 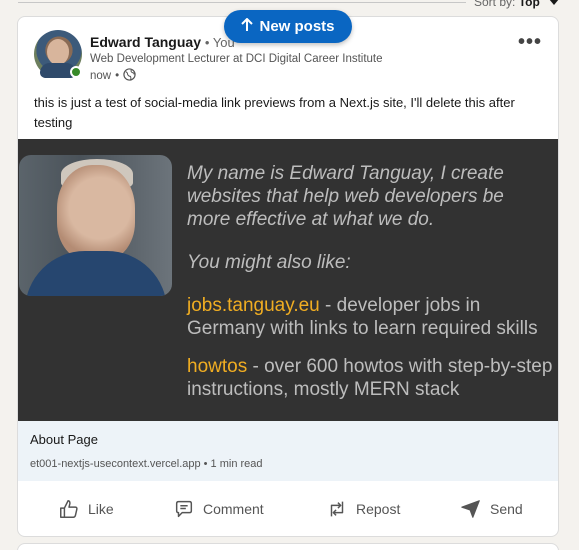 I want to click on post-time: now, so click(x=101, y=76).